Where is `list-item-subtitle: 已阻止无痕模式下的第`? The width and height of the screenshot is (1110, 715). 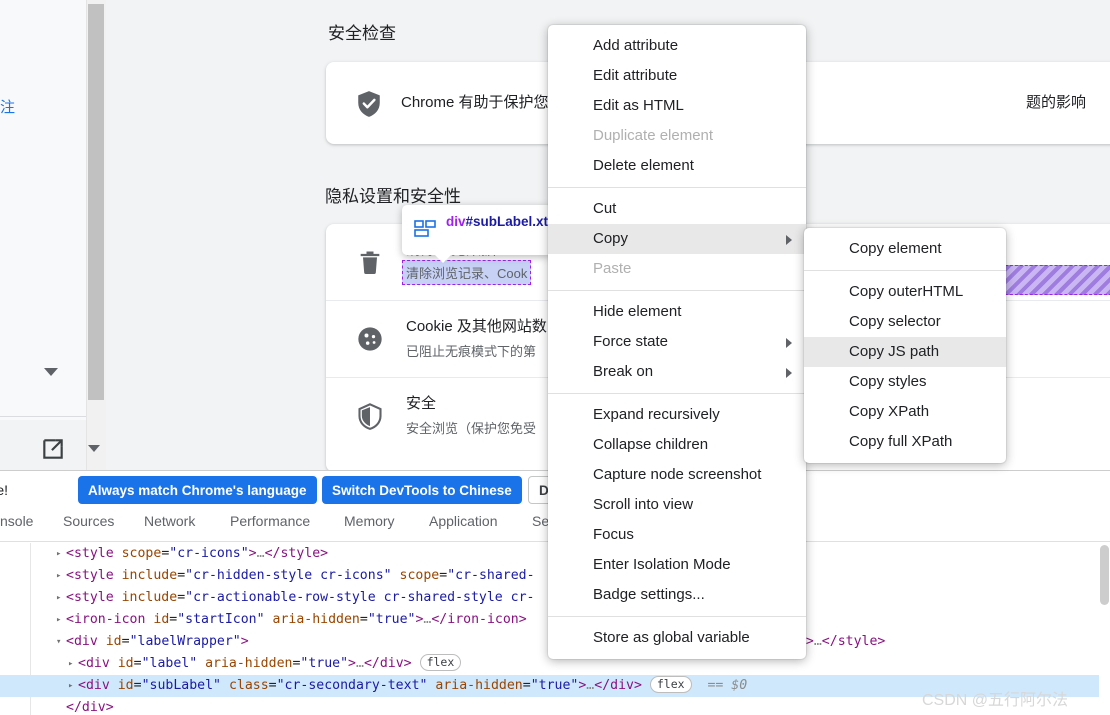
list-item-subtitle: 已阻止无痕模式下的第 is located at coordinates (471, 351).